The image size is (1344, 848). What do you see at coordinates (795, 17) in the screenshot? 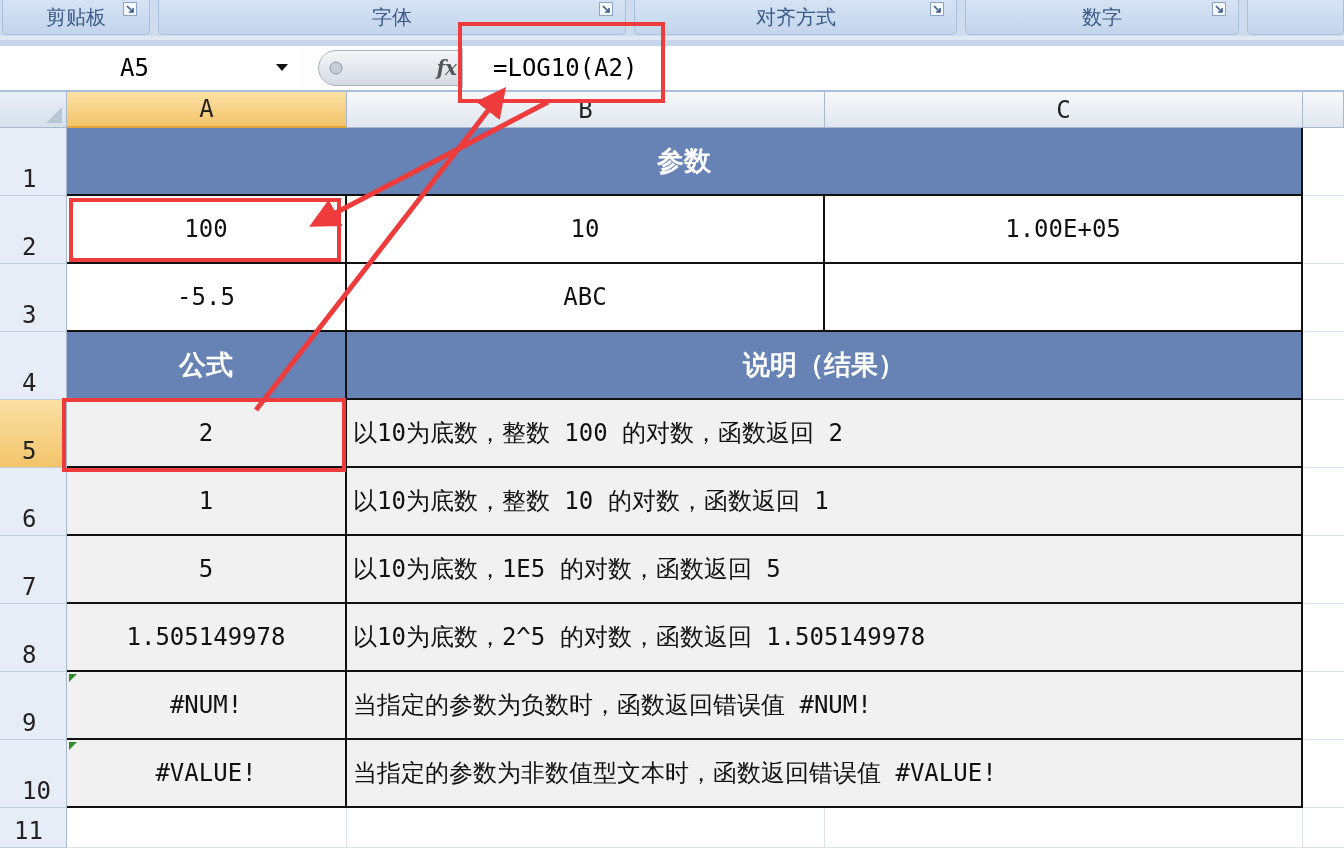
I see `ribbon-group-label: 对齐方式` at bounding box center [795, 17].